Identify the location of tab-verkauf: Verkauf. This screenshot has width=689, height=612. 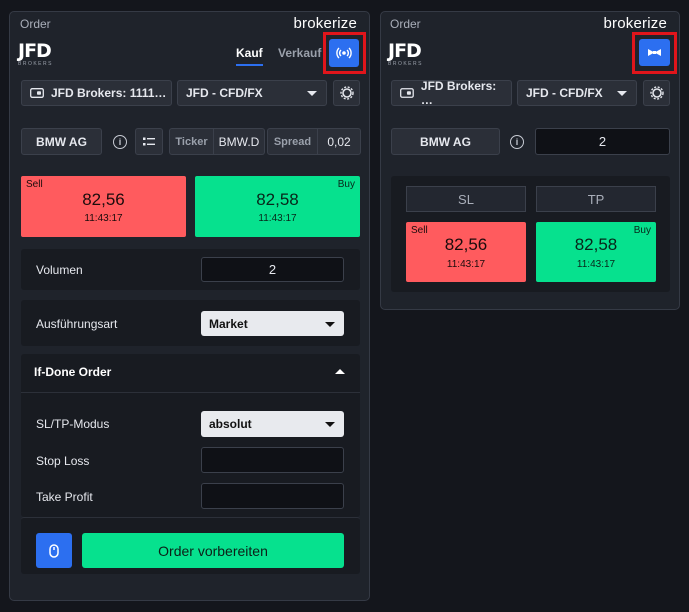
(299, 53).